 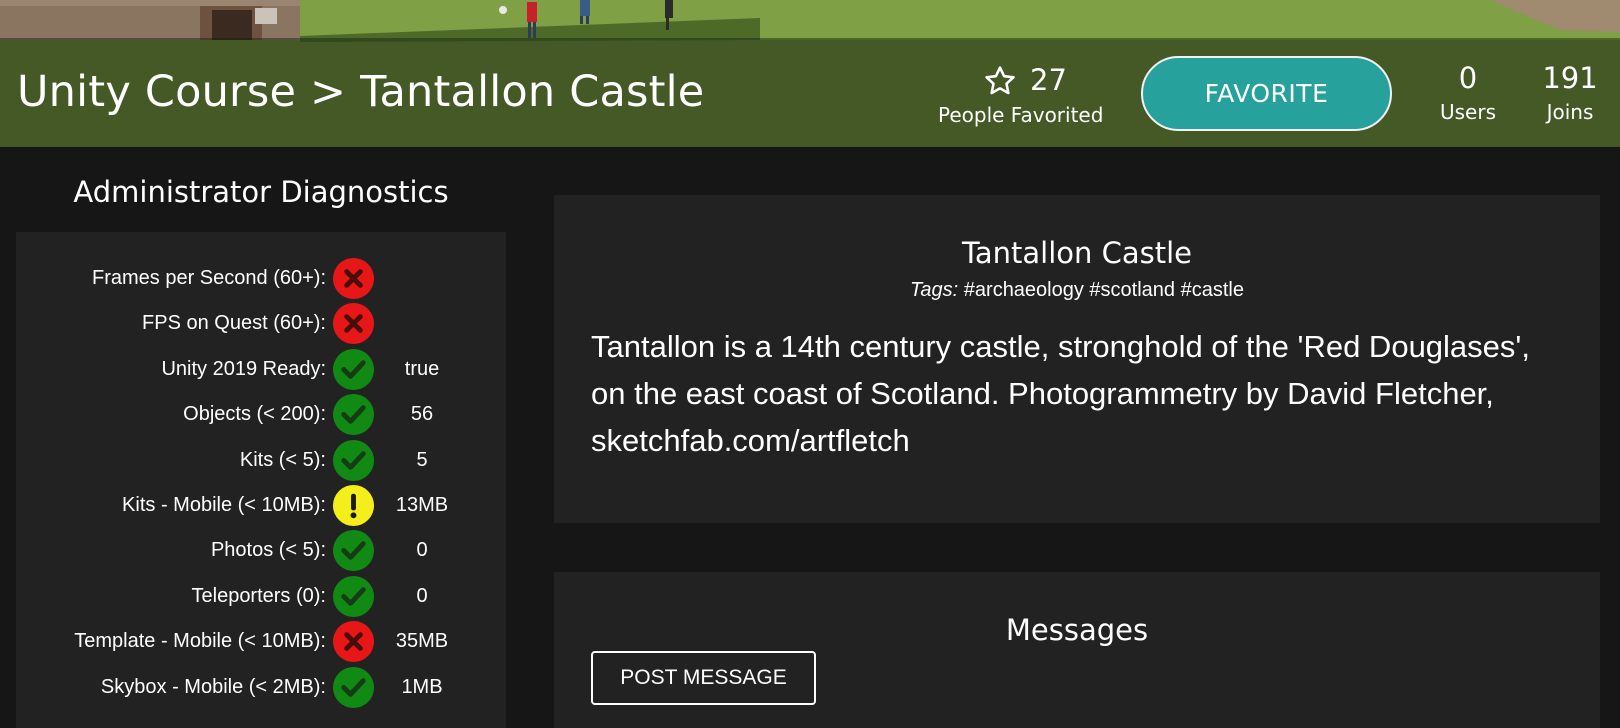 I want to click on world-tags: Tags: #archaeology #scotland #castle, so click(x=1077, y=290).